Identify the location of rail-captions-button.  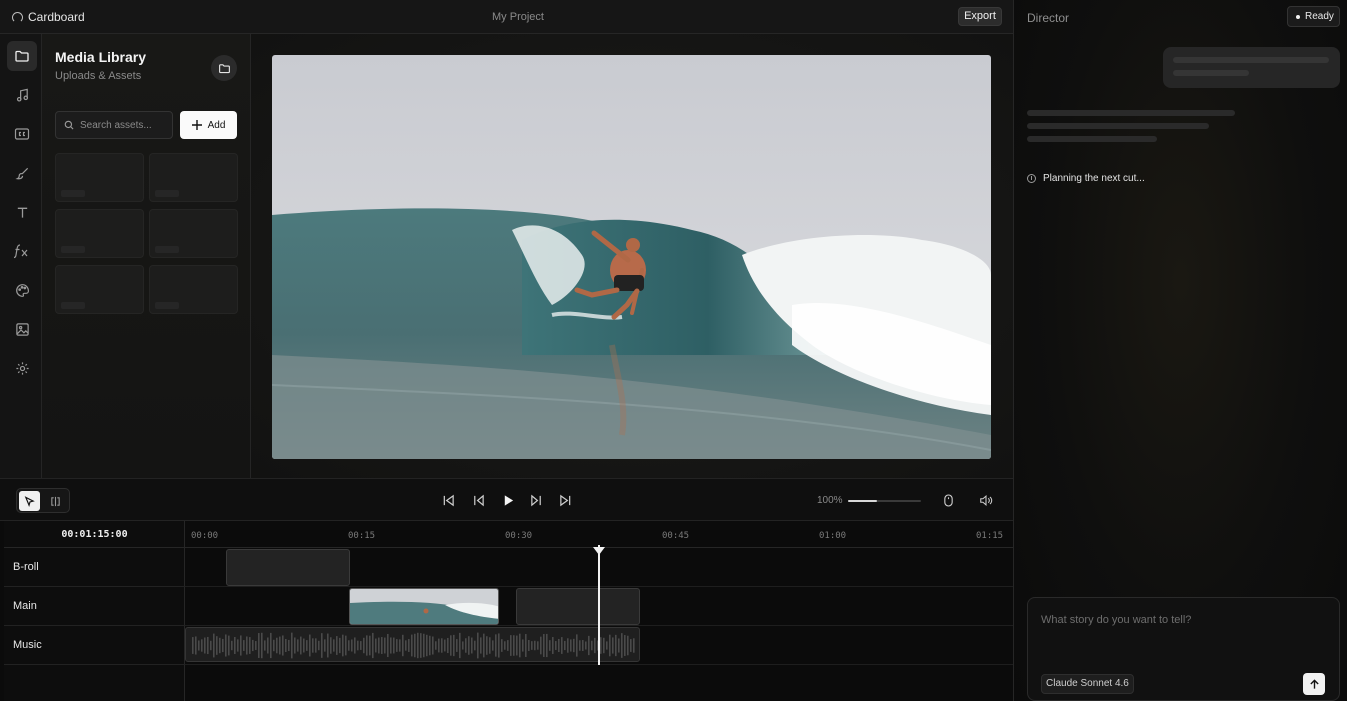
(22, 134).